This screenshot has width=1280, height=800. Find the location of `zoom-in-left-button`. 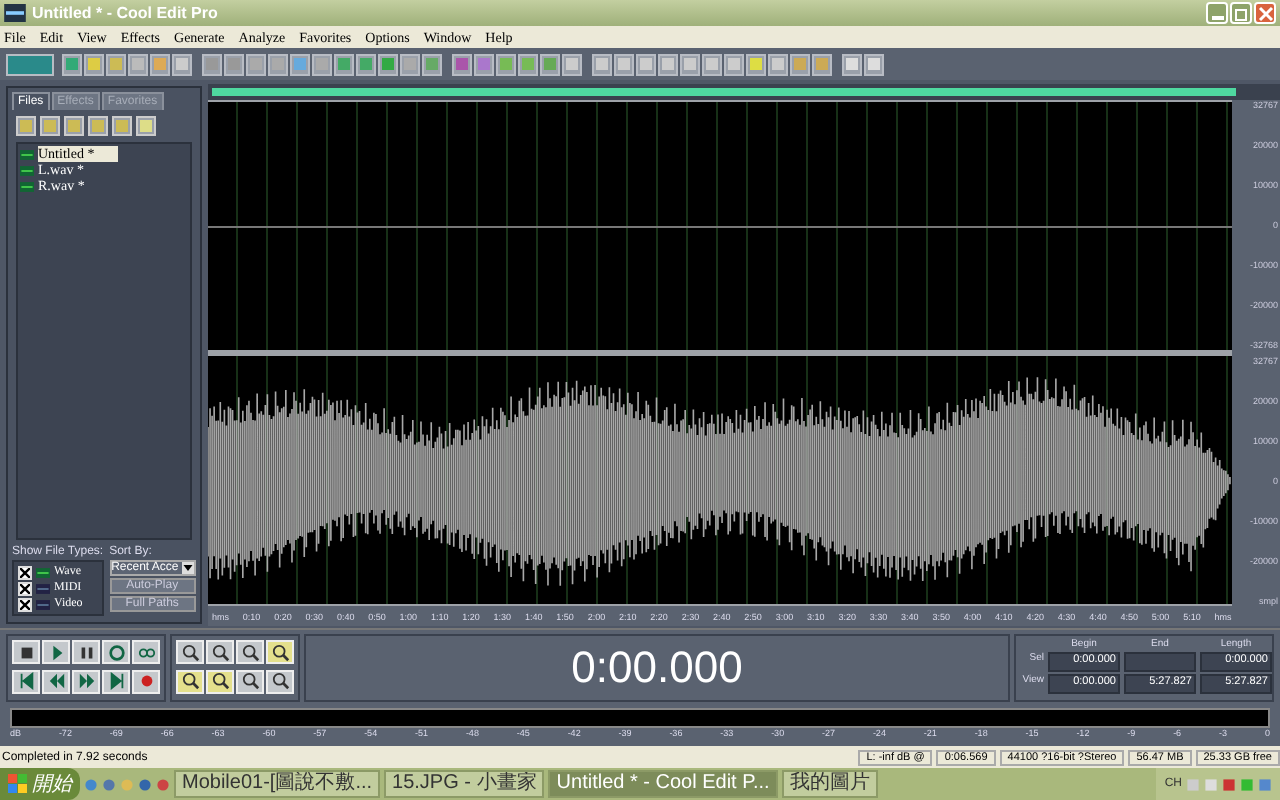

zoom-in-left-button is located at coordinates (190, 681).